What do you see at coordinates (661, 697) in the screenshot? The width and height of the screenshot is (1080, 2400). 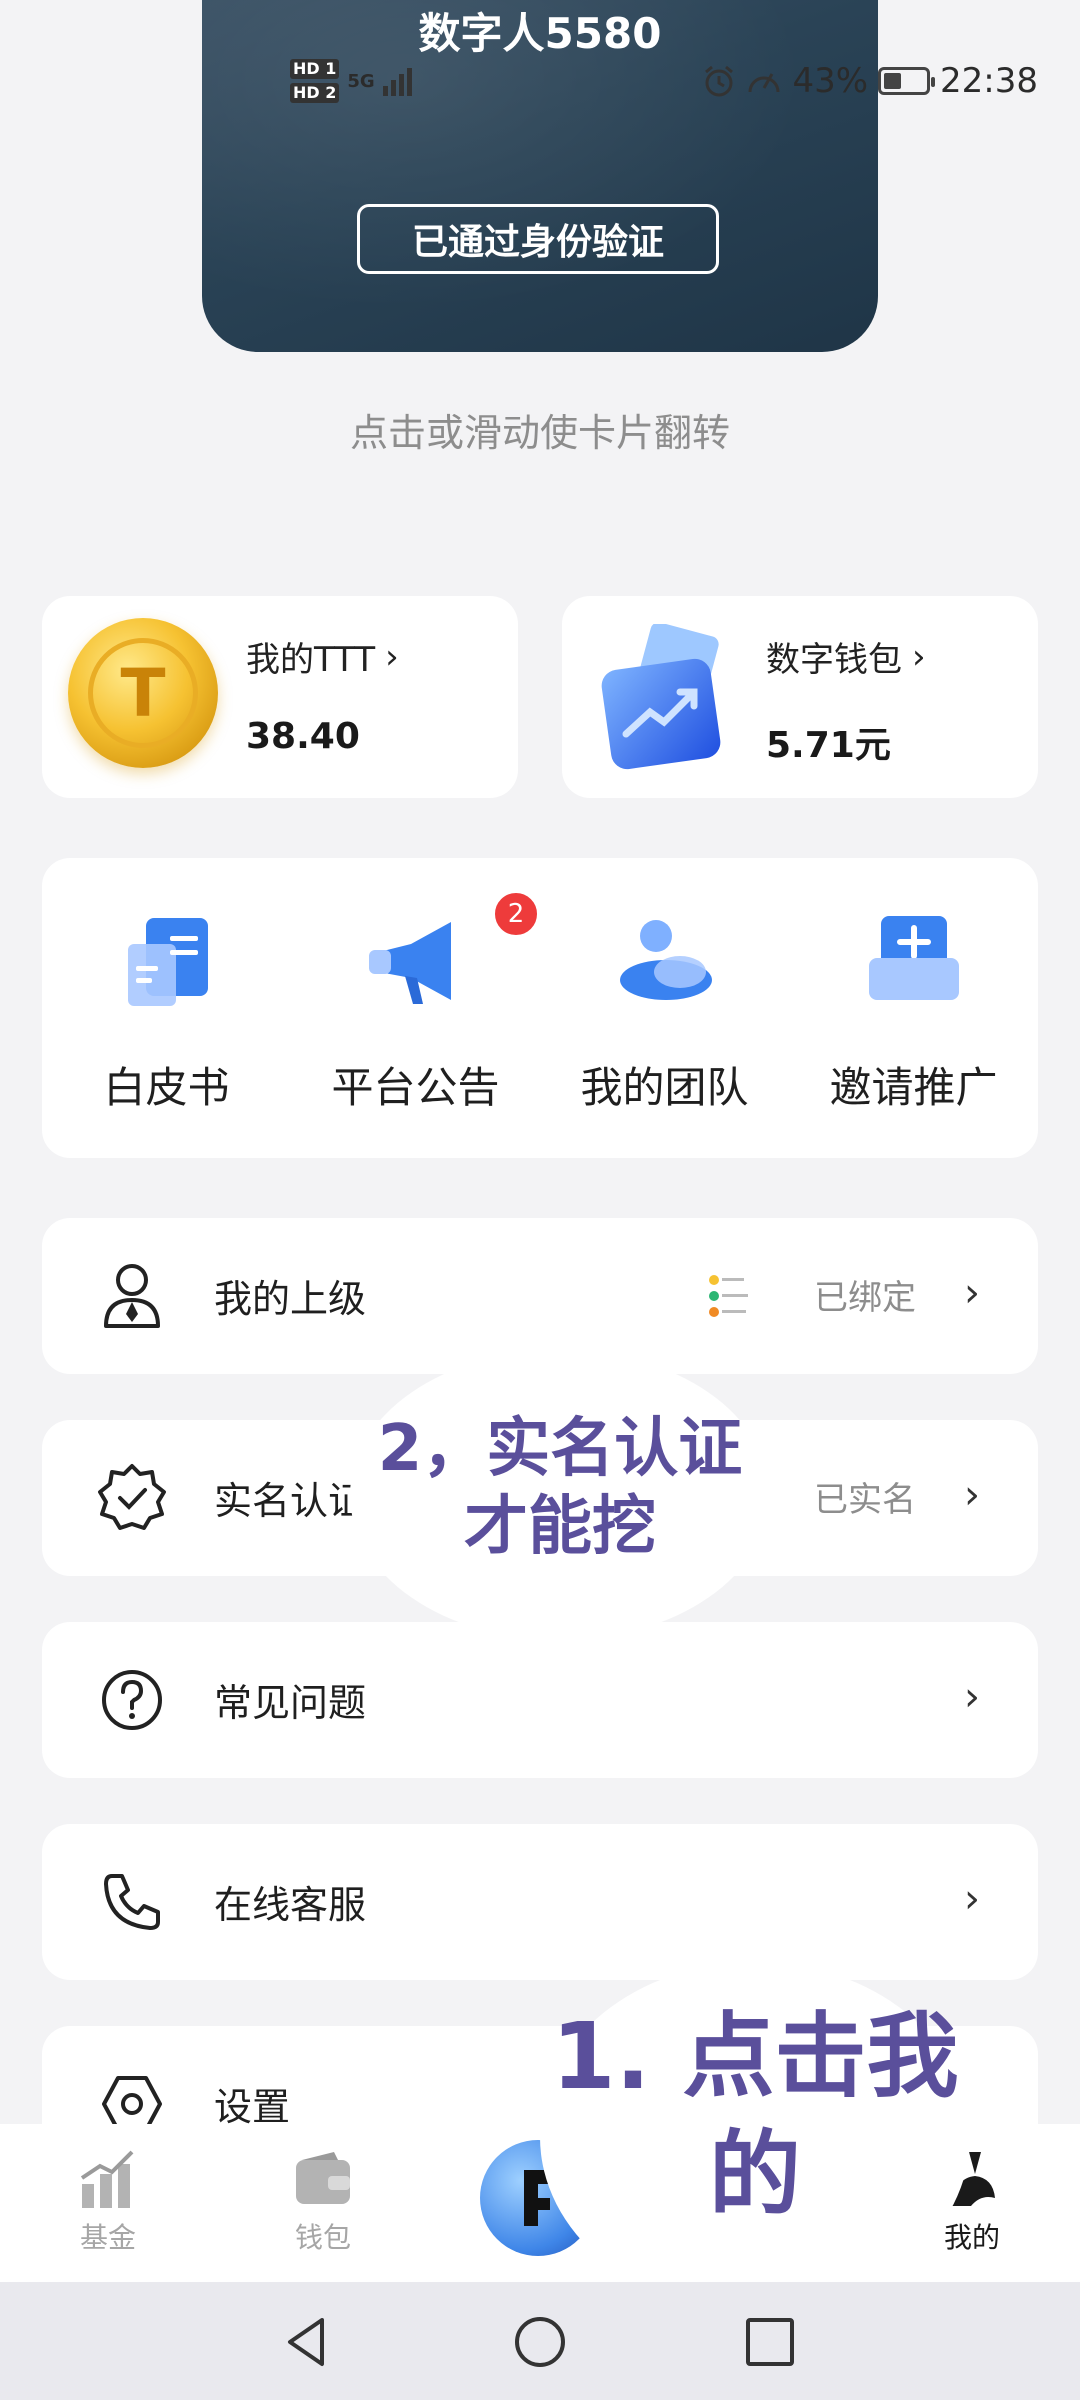 I see `digital-wallet-icon` at bounding box center [661, 697].